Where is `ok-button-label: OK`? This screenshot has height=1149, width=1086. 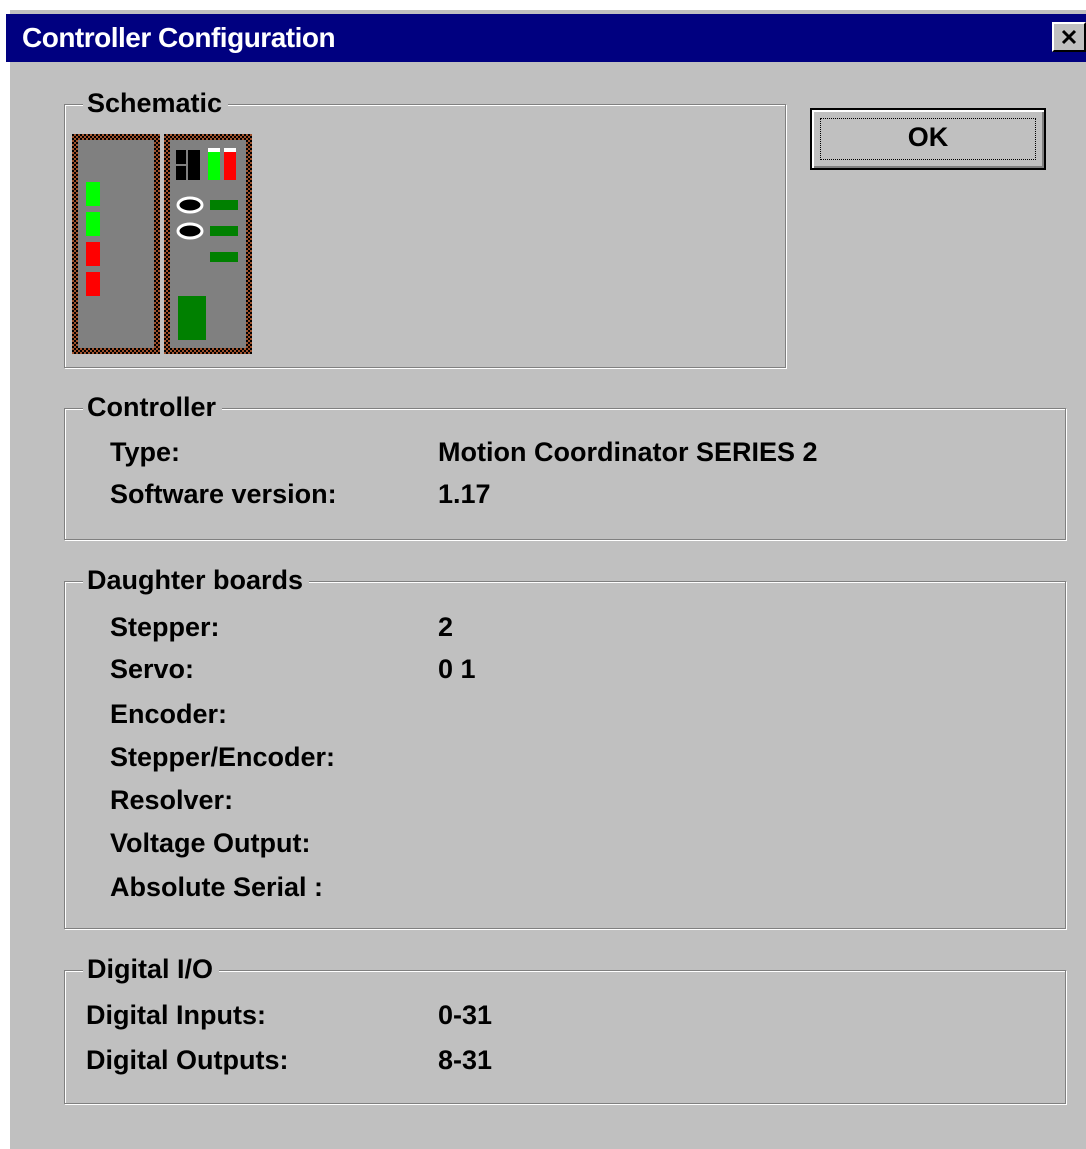
ok-button-label: OK is located at coordinates (928, 137).